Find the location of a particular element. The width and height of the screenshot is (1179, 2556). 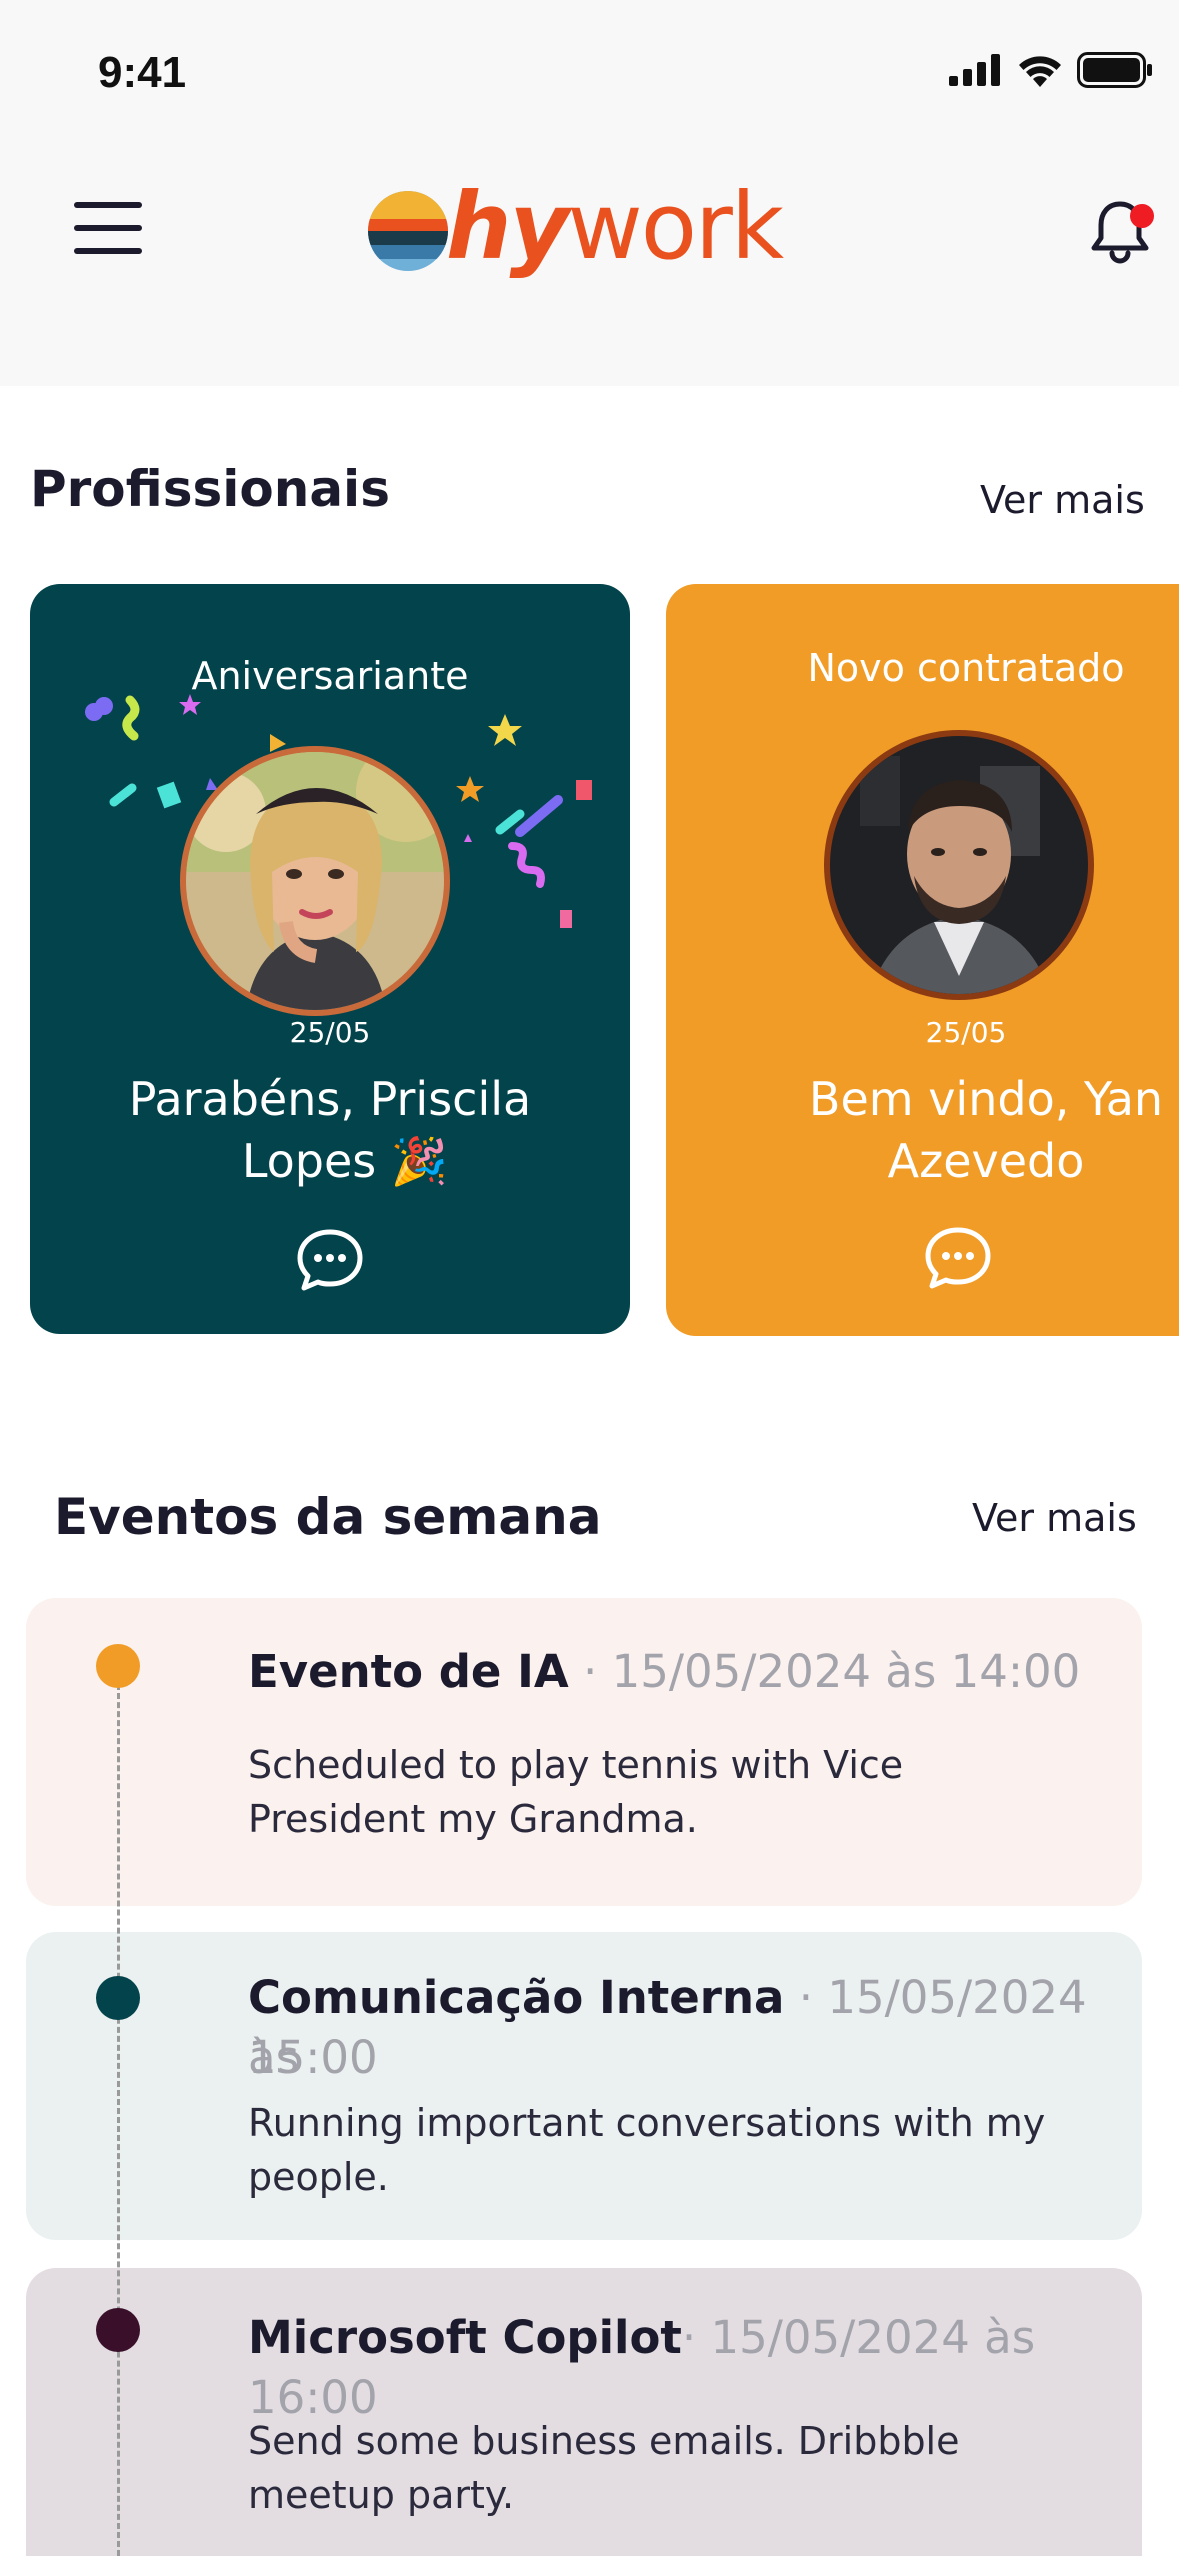

wifi-icon is located at coordinates (1040, 71).